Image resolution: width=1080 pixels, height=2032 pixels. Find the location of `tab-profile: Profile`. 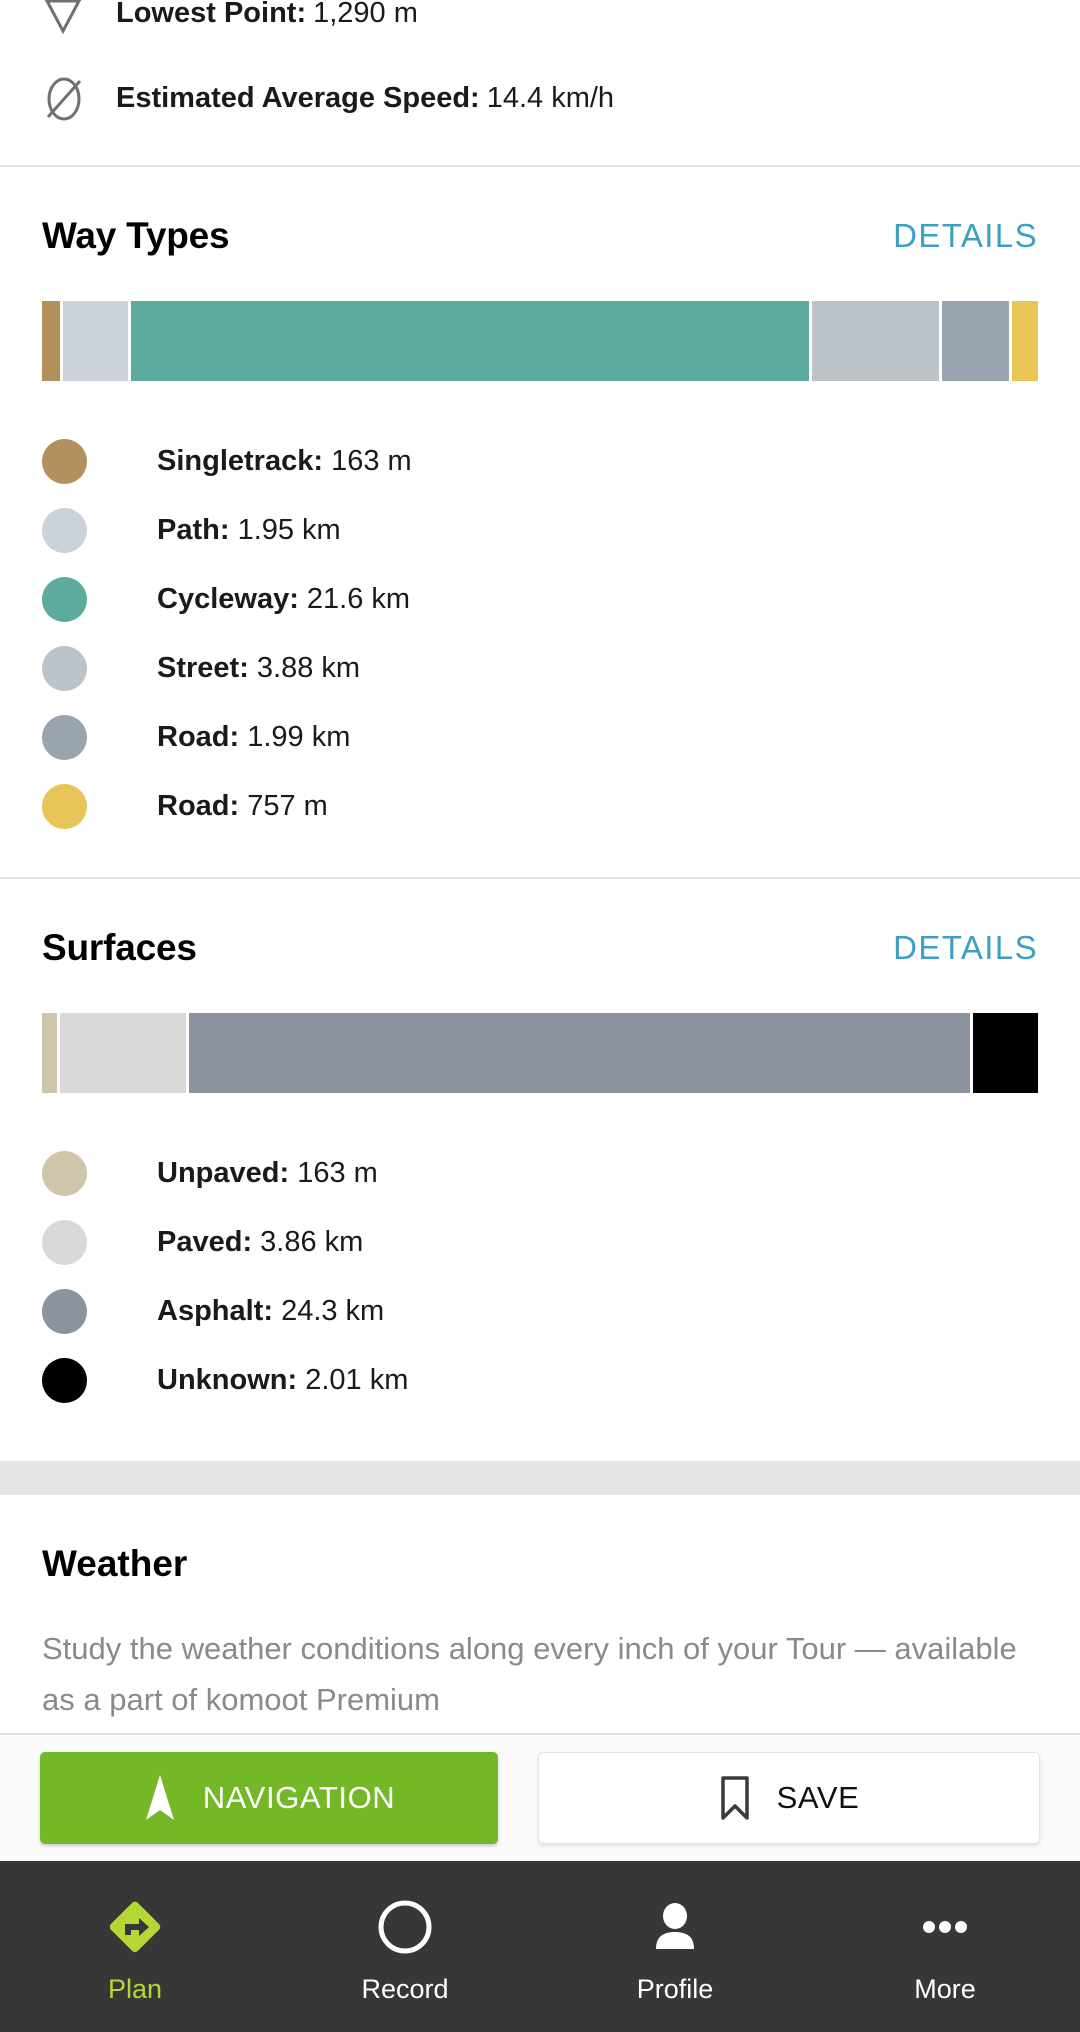

tab-profile: Profile is located at coordinates (675, 1946).